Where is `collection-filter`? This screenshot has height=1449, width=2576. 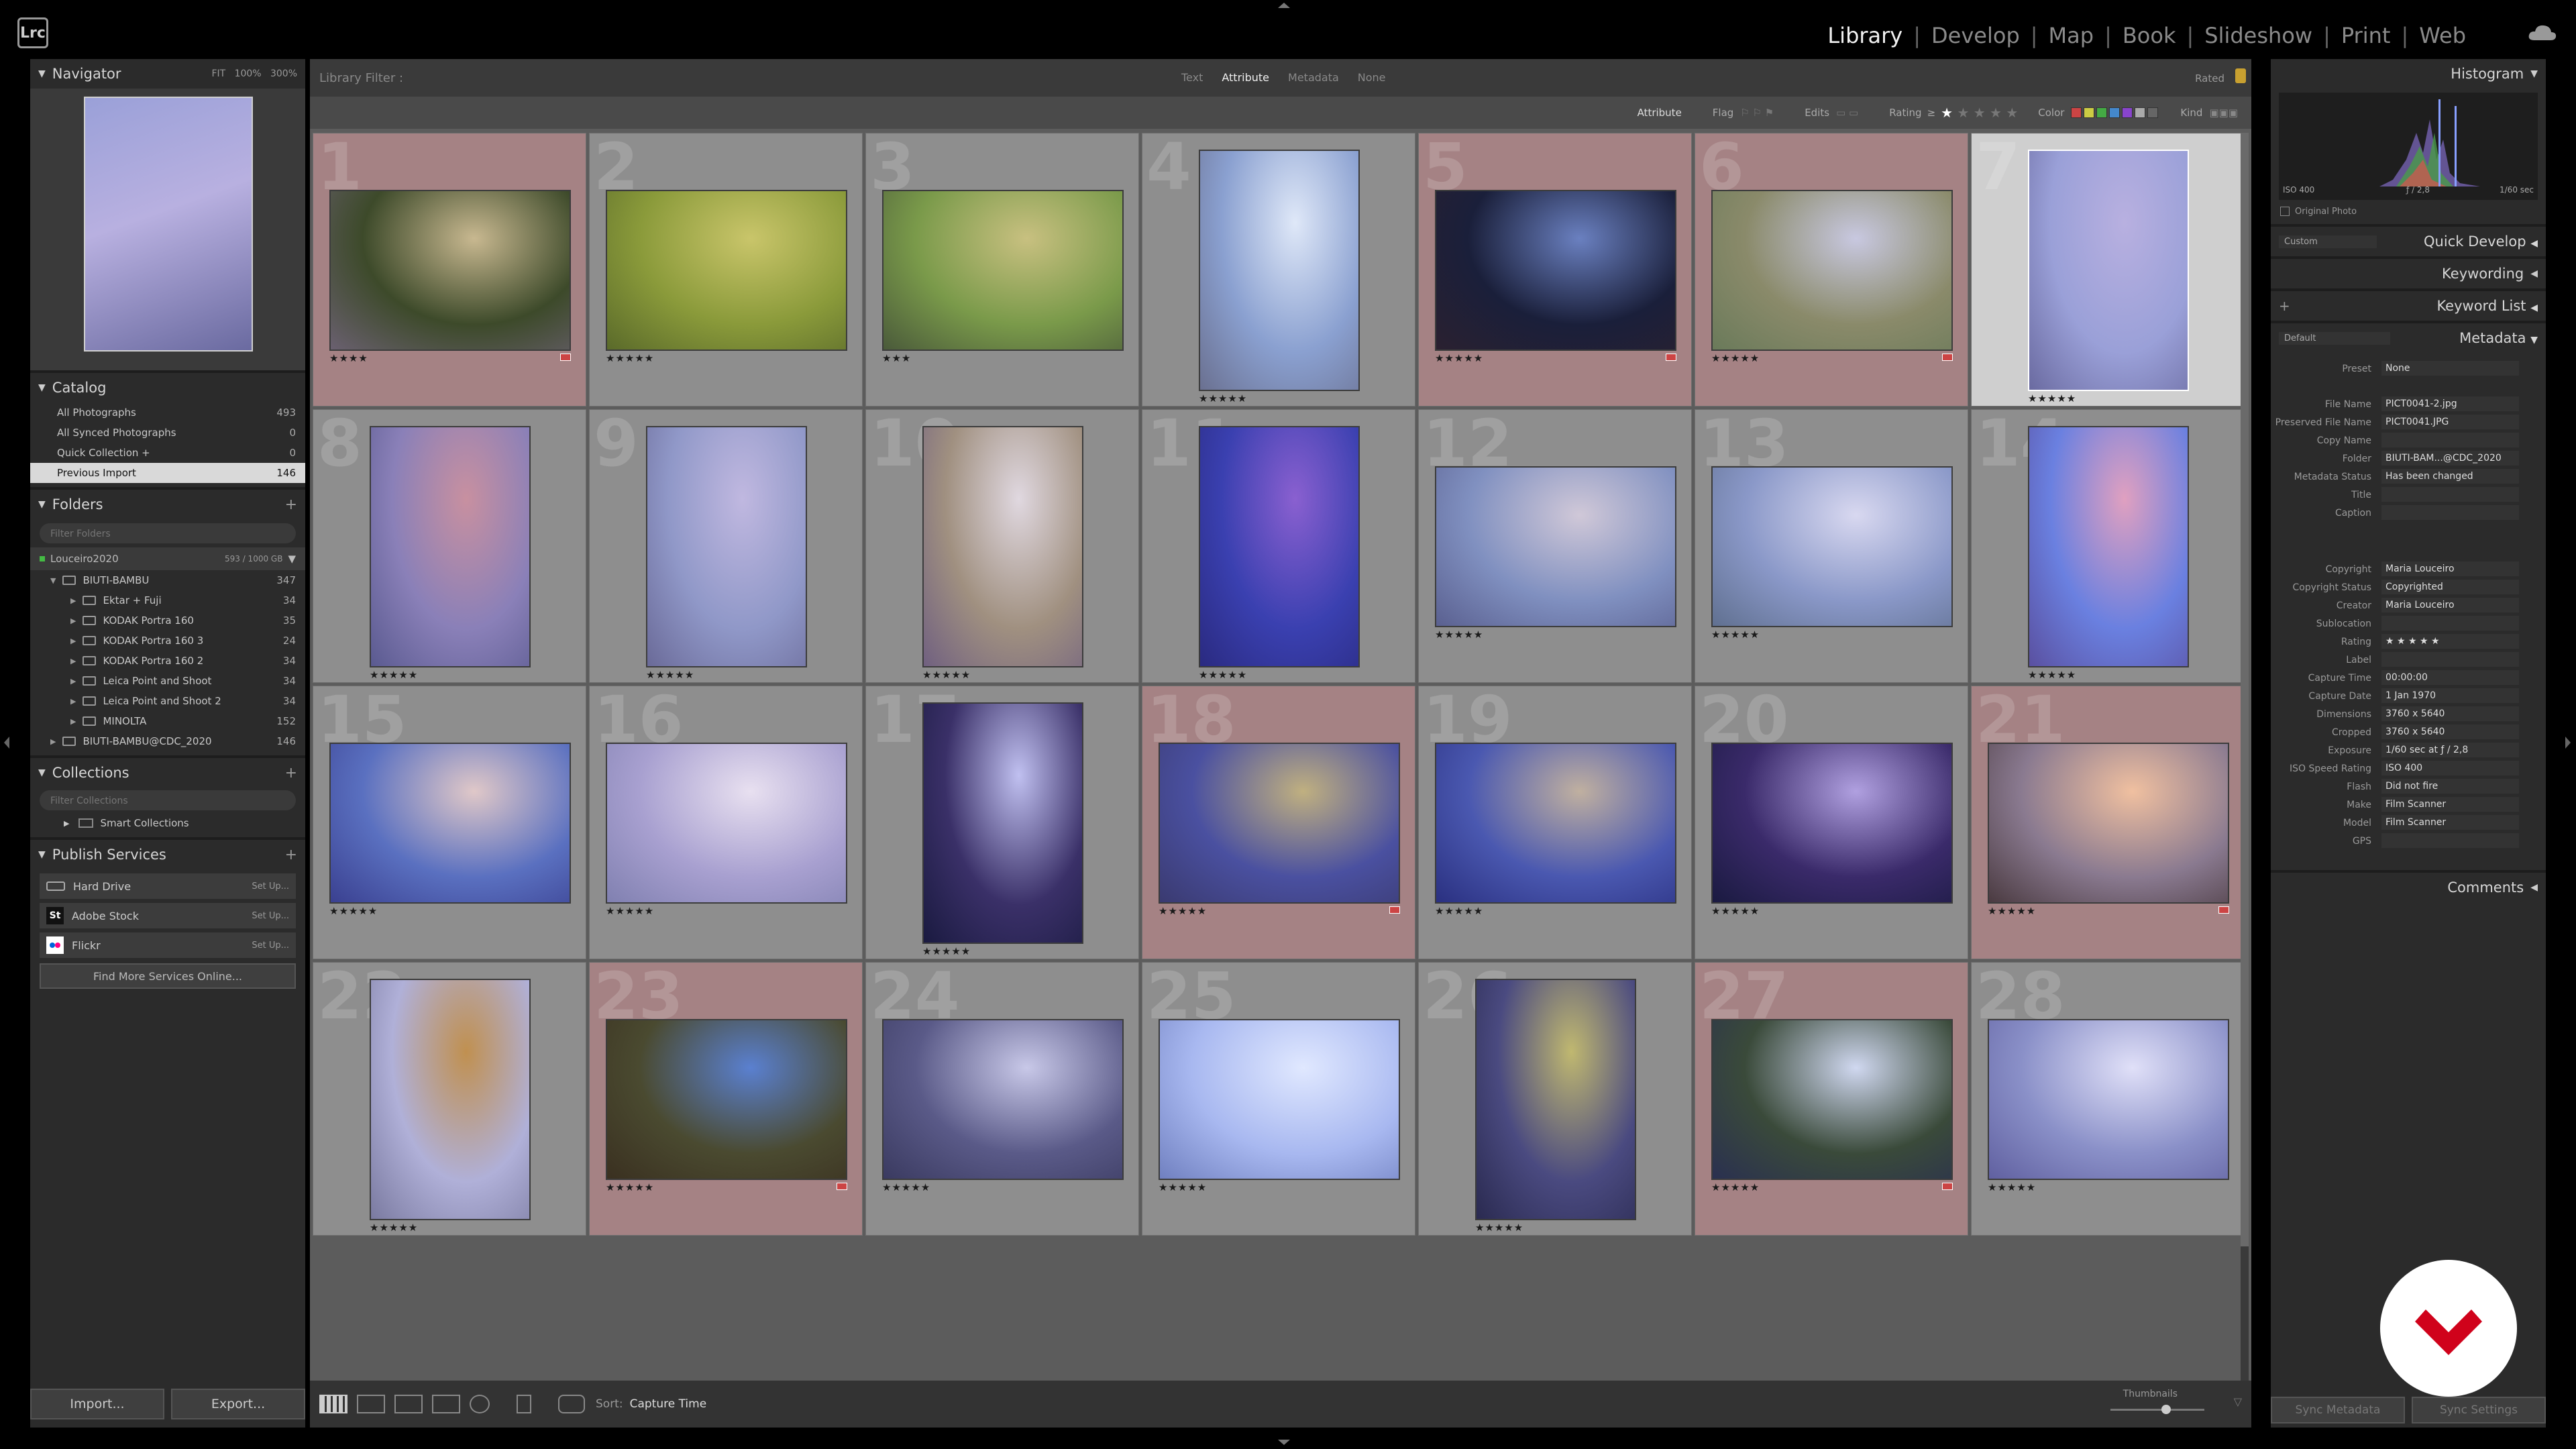
collection-filter is located at coordinates (168, 800).